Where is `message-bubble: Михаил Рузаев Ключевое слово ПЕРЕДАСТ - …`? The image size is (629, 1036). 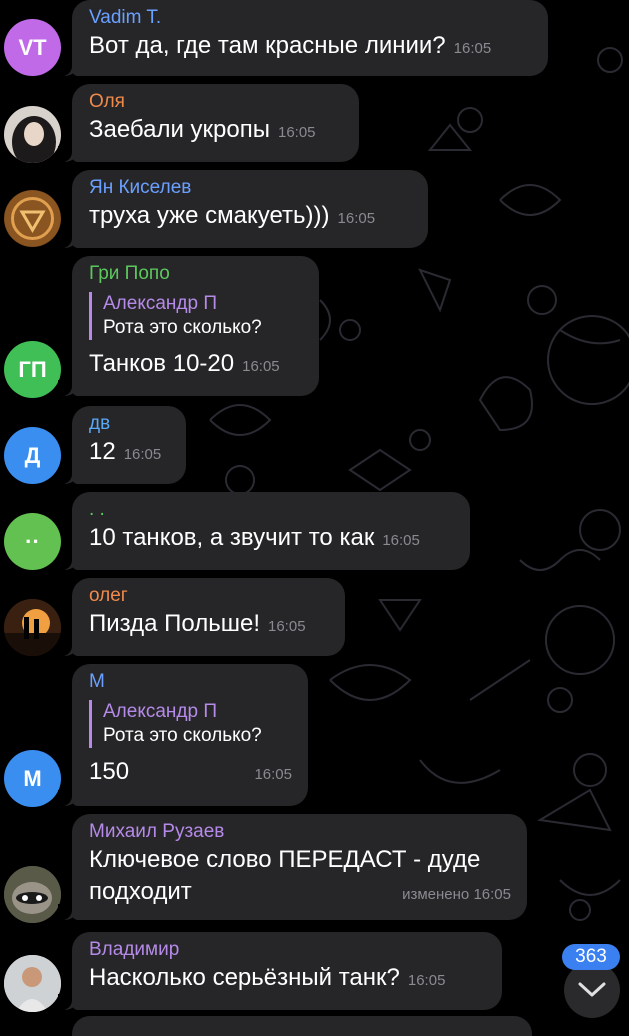 message-bubble: Михаил Рузаев Ключевое слово ПЕРЕДАСТ - … is located at coordinates (292, 867).